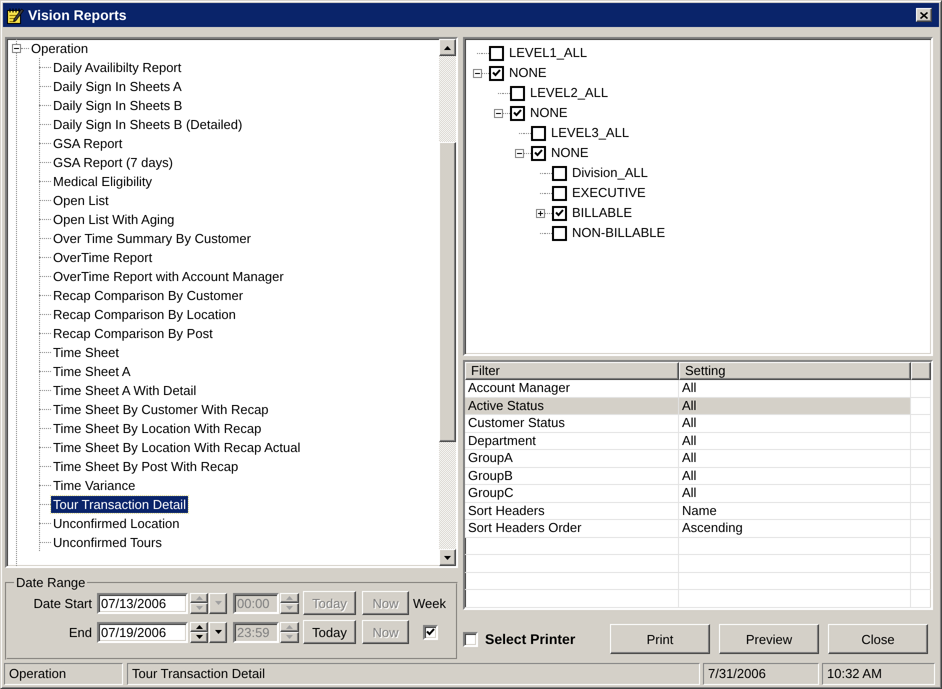  What do you see at coordinates (618, 233) in the screenshot?
I see `tree-item: NON-BILLABLE` at bounding box center [618, 233].